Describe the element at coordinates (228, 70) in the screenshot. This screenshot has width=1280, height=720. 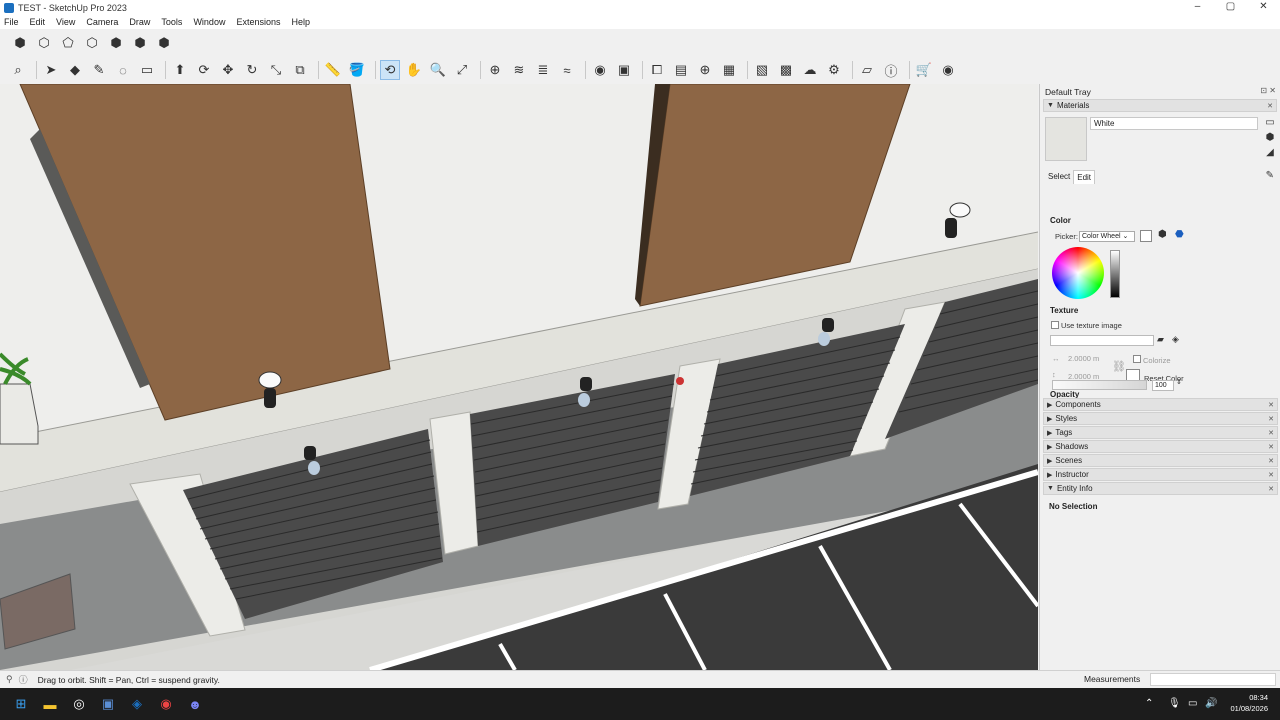
I see `move-icon: ✥` at that location.